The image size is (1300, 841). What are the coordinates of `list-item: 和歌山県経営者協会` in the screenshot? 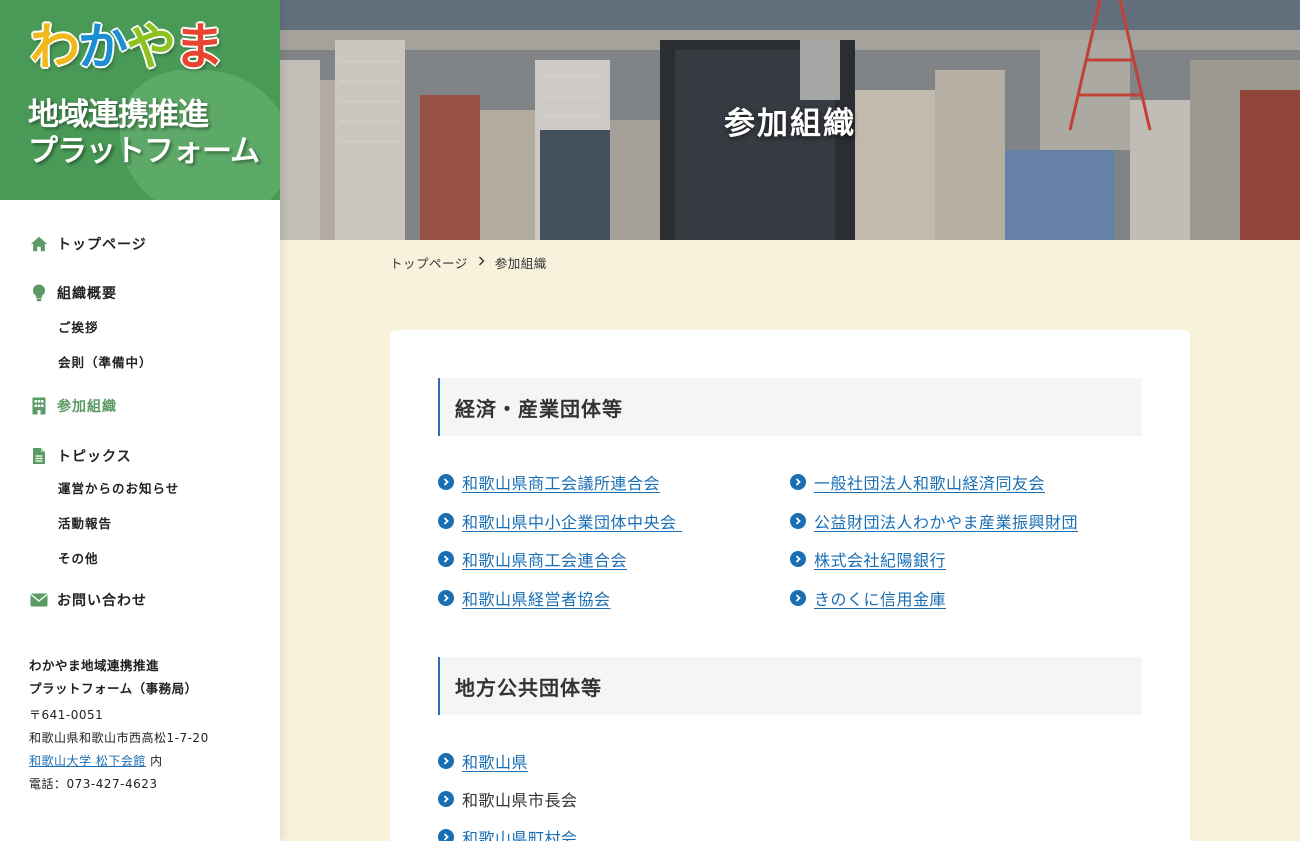 It's located at (524, 598).